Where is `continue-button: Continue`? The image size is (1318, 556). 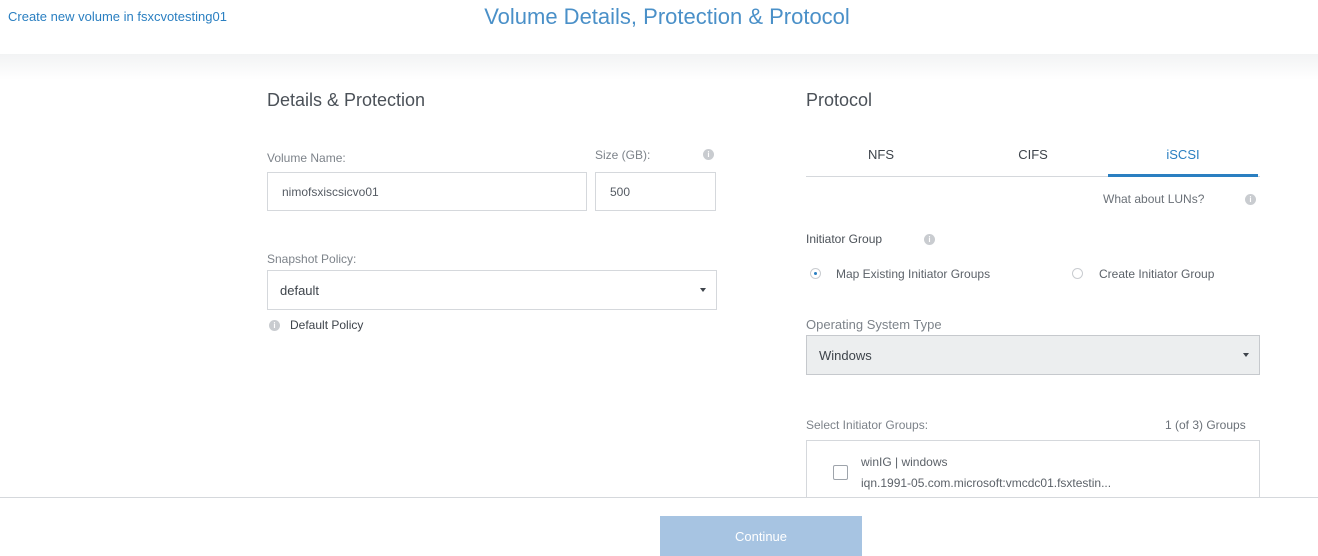 continue-button: Continue is located at coordinates (761, 536).